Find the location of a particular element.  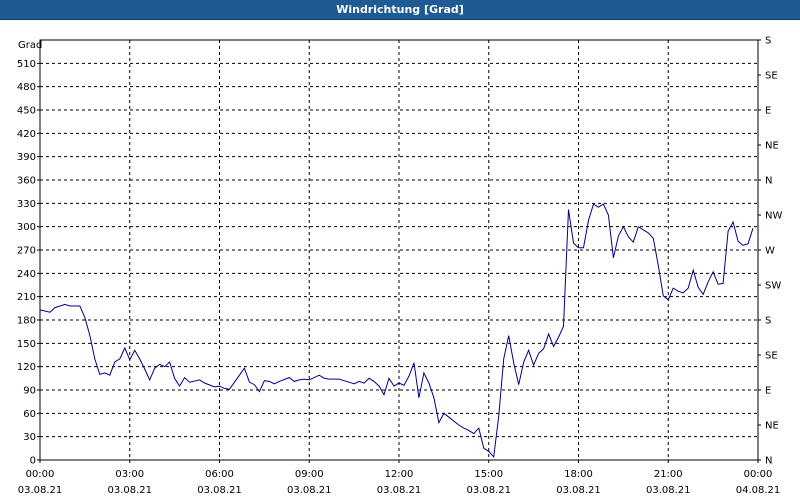

y-tick-label: 120 is located at coordinates (26, 367).